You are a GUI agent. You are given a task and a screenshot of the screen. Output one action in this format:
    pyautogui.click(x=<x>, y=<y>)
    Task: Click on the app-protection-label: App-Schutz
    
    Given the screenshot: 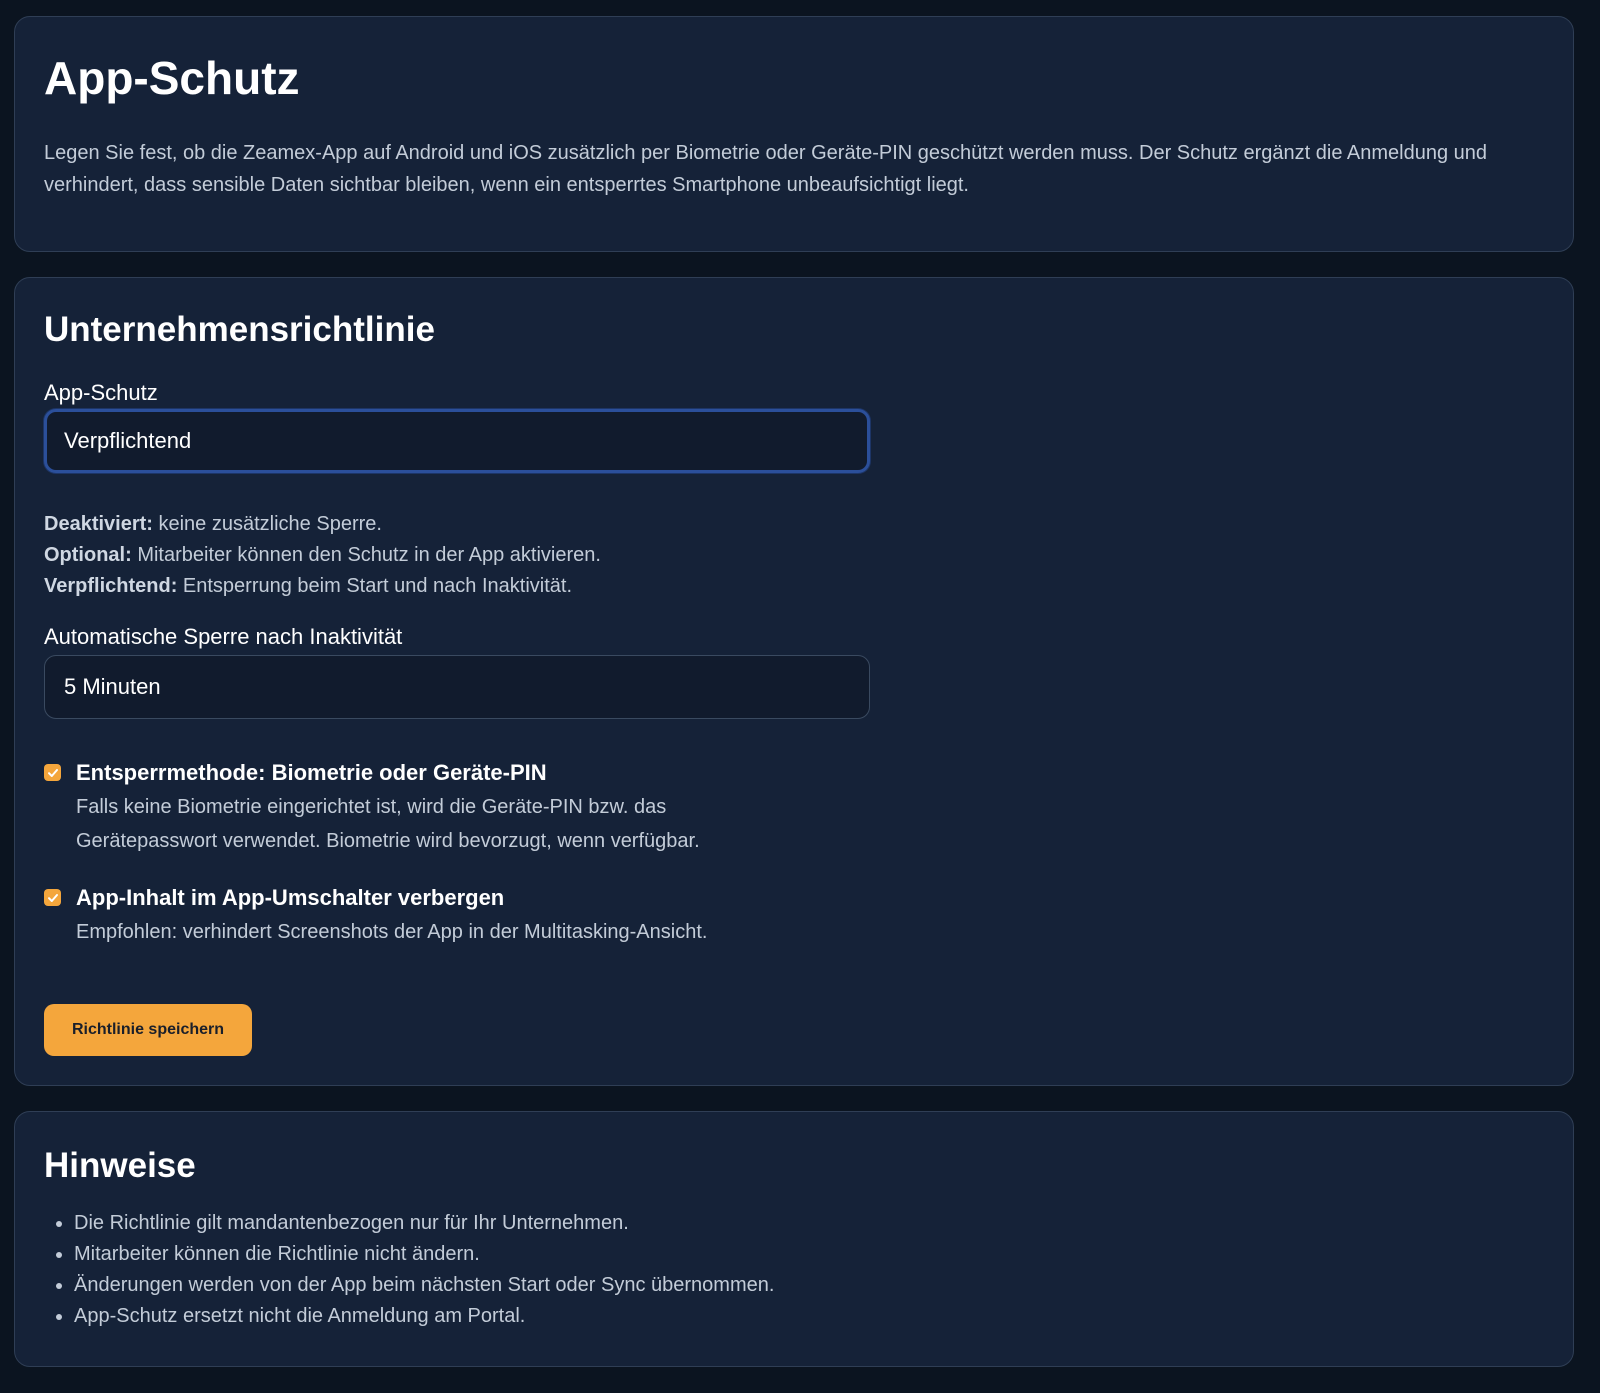 What is the action you would take?
    pyautogui.click(x=101, y=392)
    